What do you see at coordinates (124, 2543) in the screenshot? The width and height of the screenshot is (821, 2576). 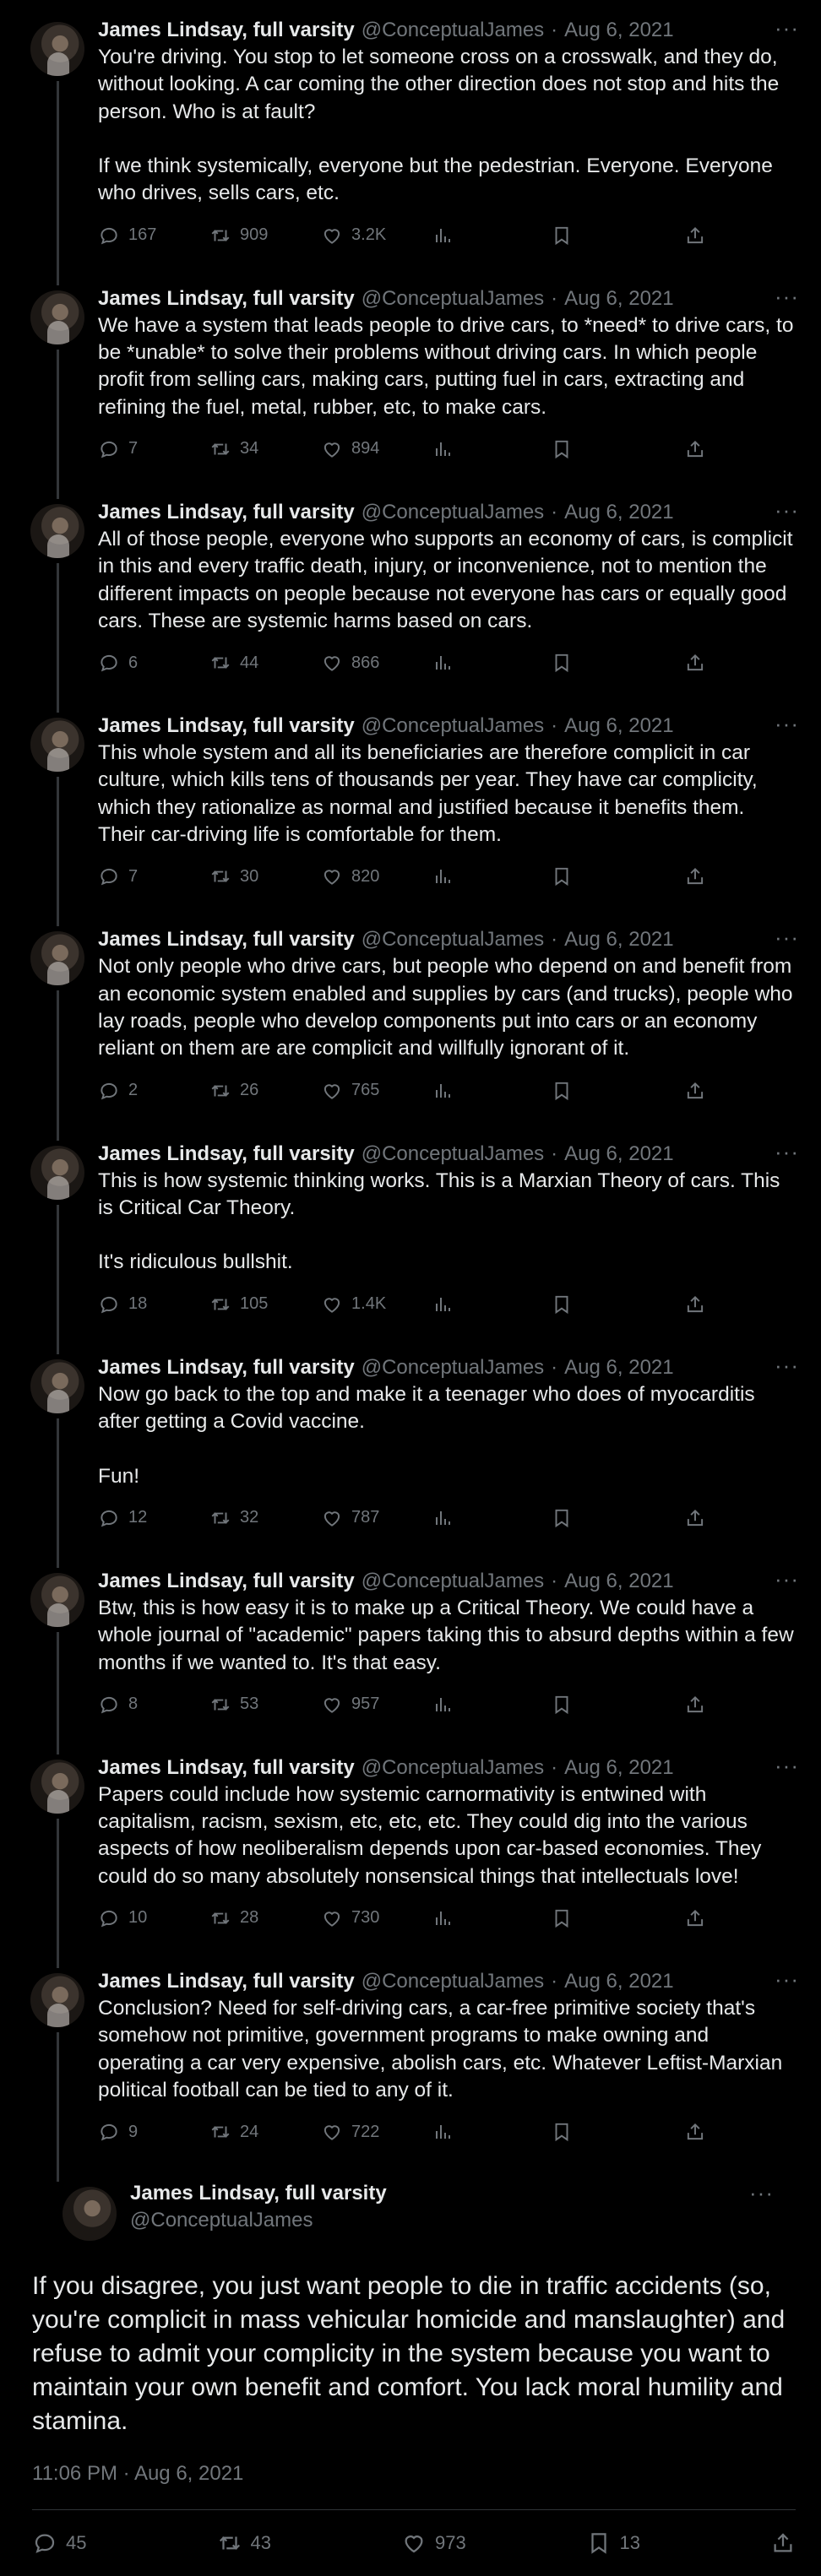 I see `reply-button: 45` at bounding box center [124, 2543].